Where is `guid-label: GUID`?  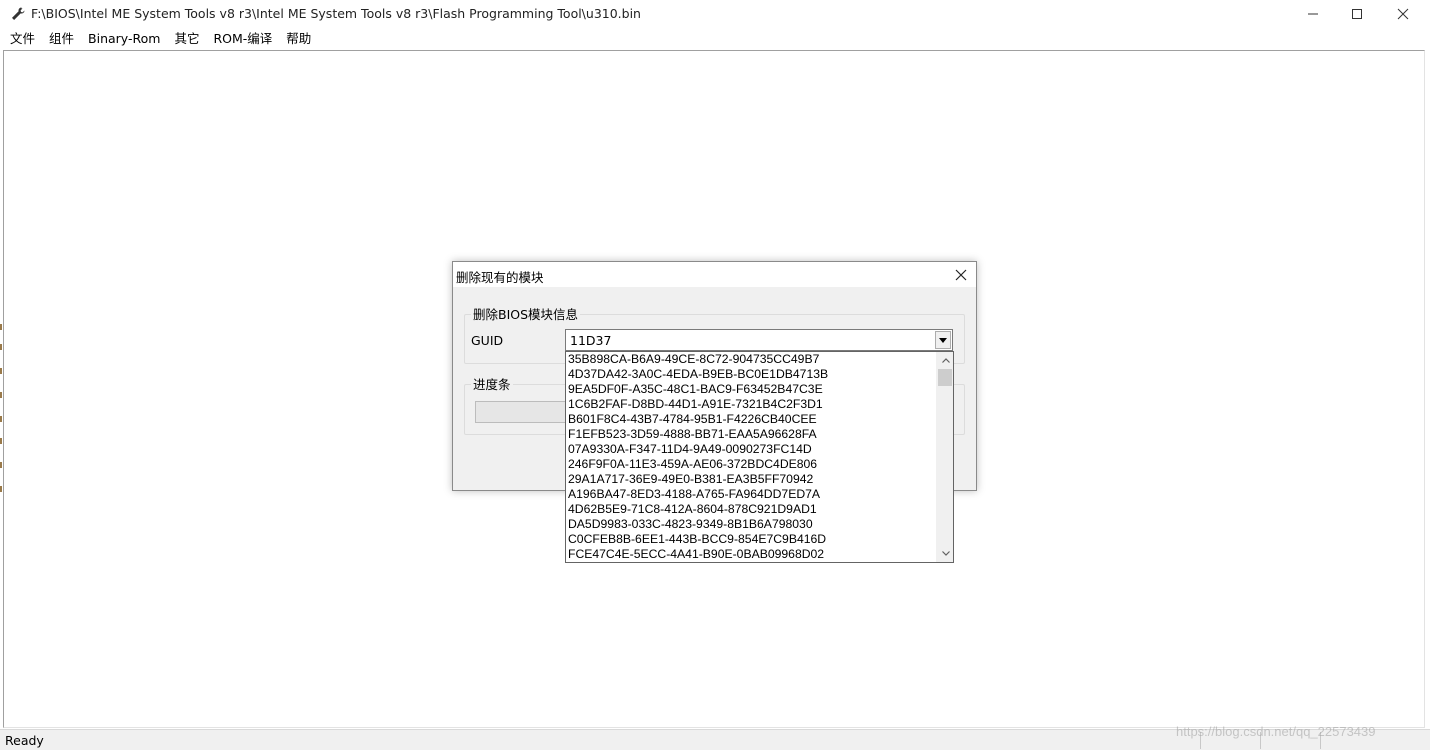
guid-label: GUID is located at coordinates (487, 340).